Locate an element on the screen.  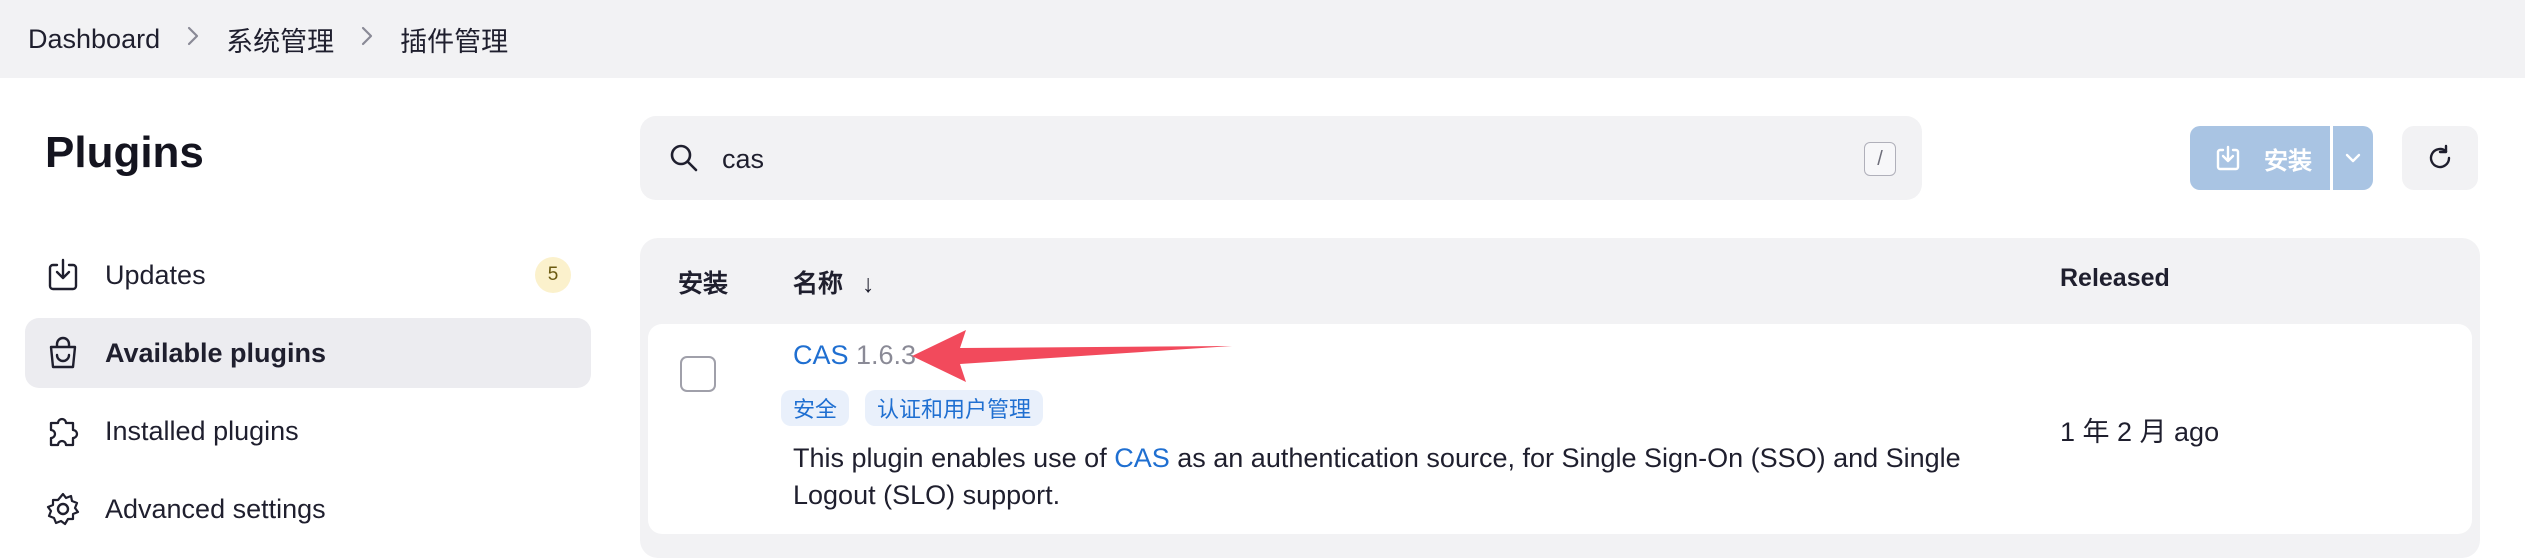
category-tag: 认证和用户管理 is located at coordinates (954, 408).